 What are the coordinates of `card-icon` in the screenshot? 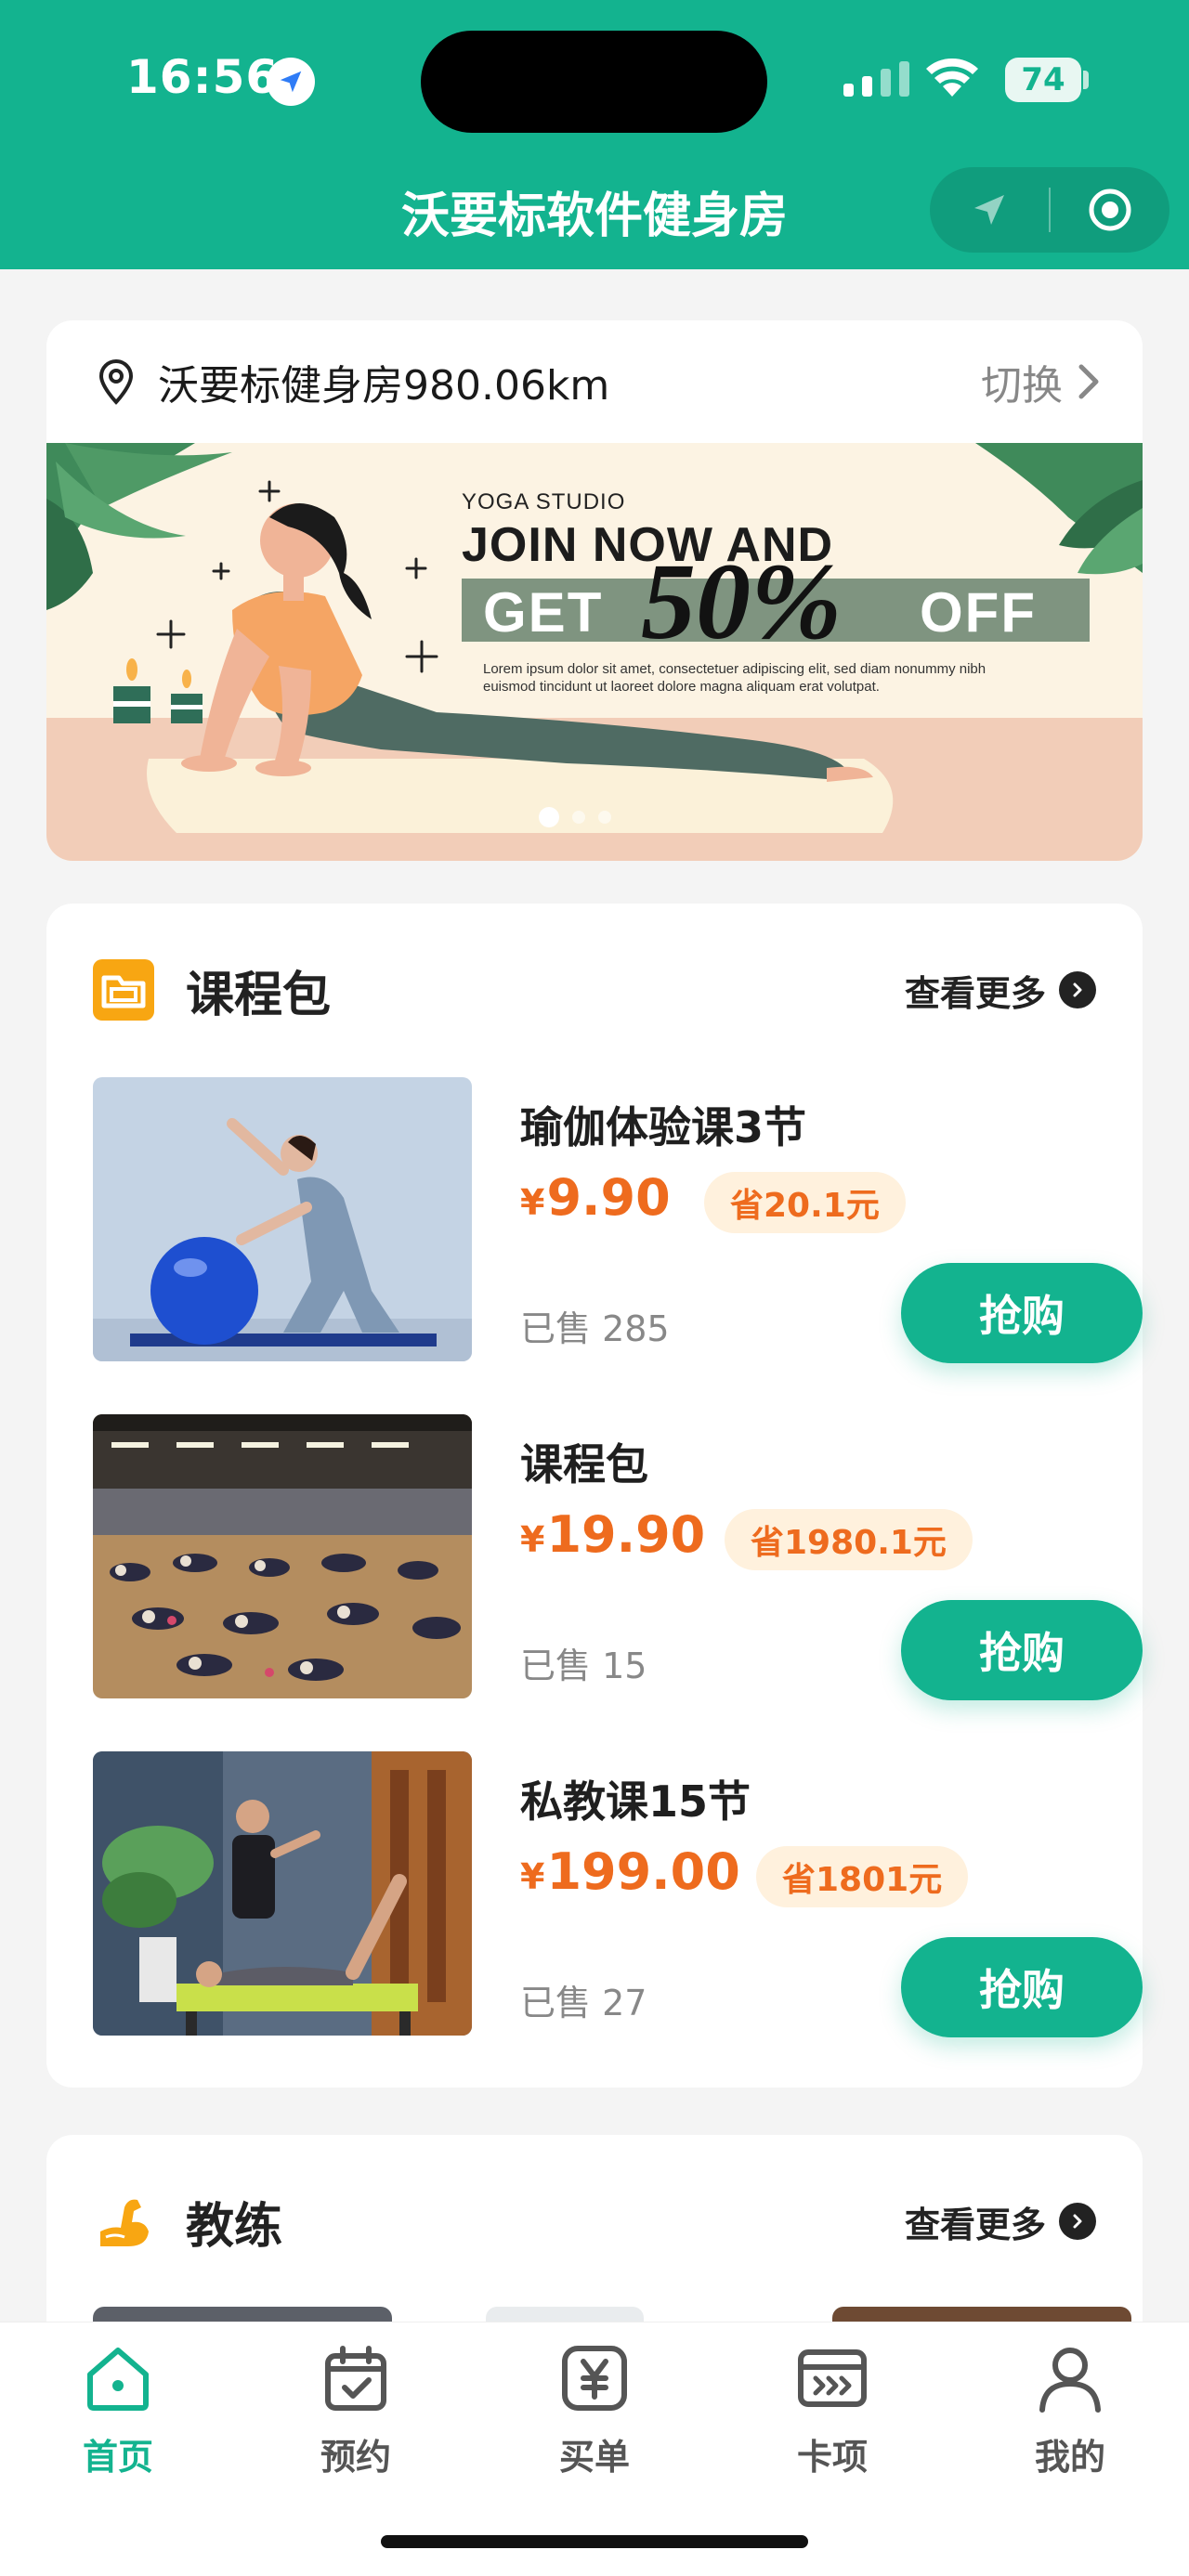 It's located at (832, 2378).